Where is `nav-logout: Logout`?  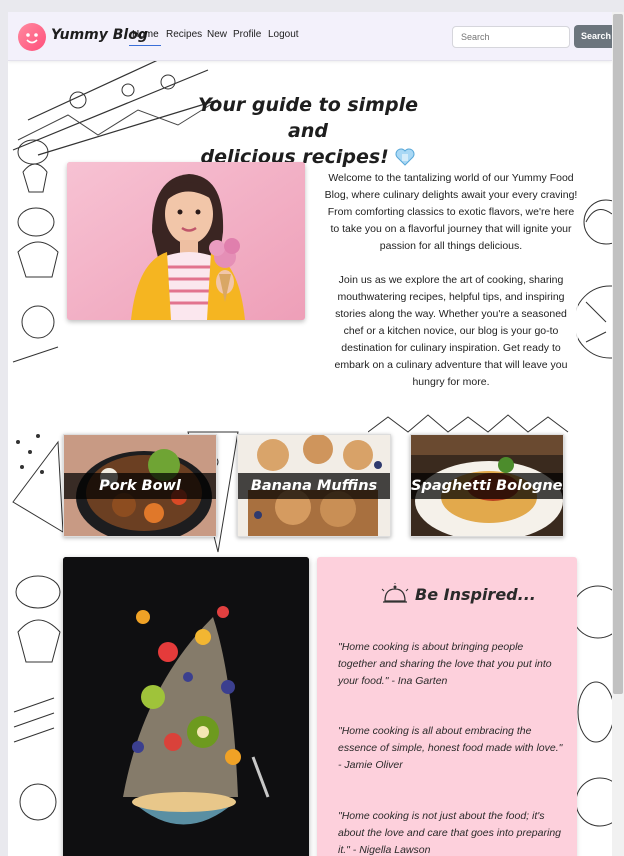
nav-logout: Logout is located at coordinates (283, 34).